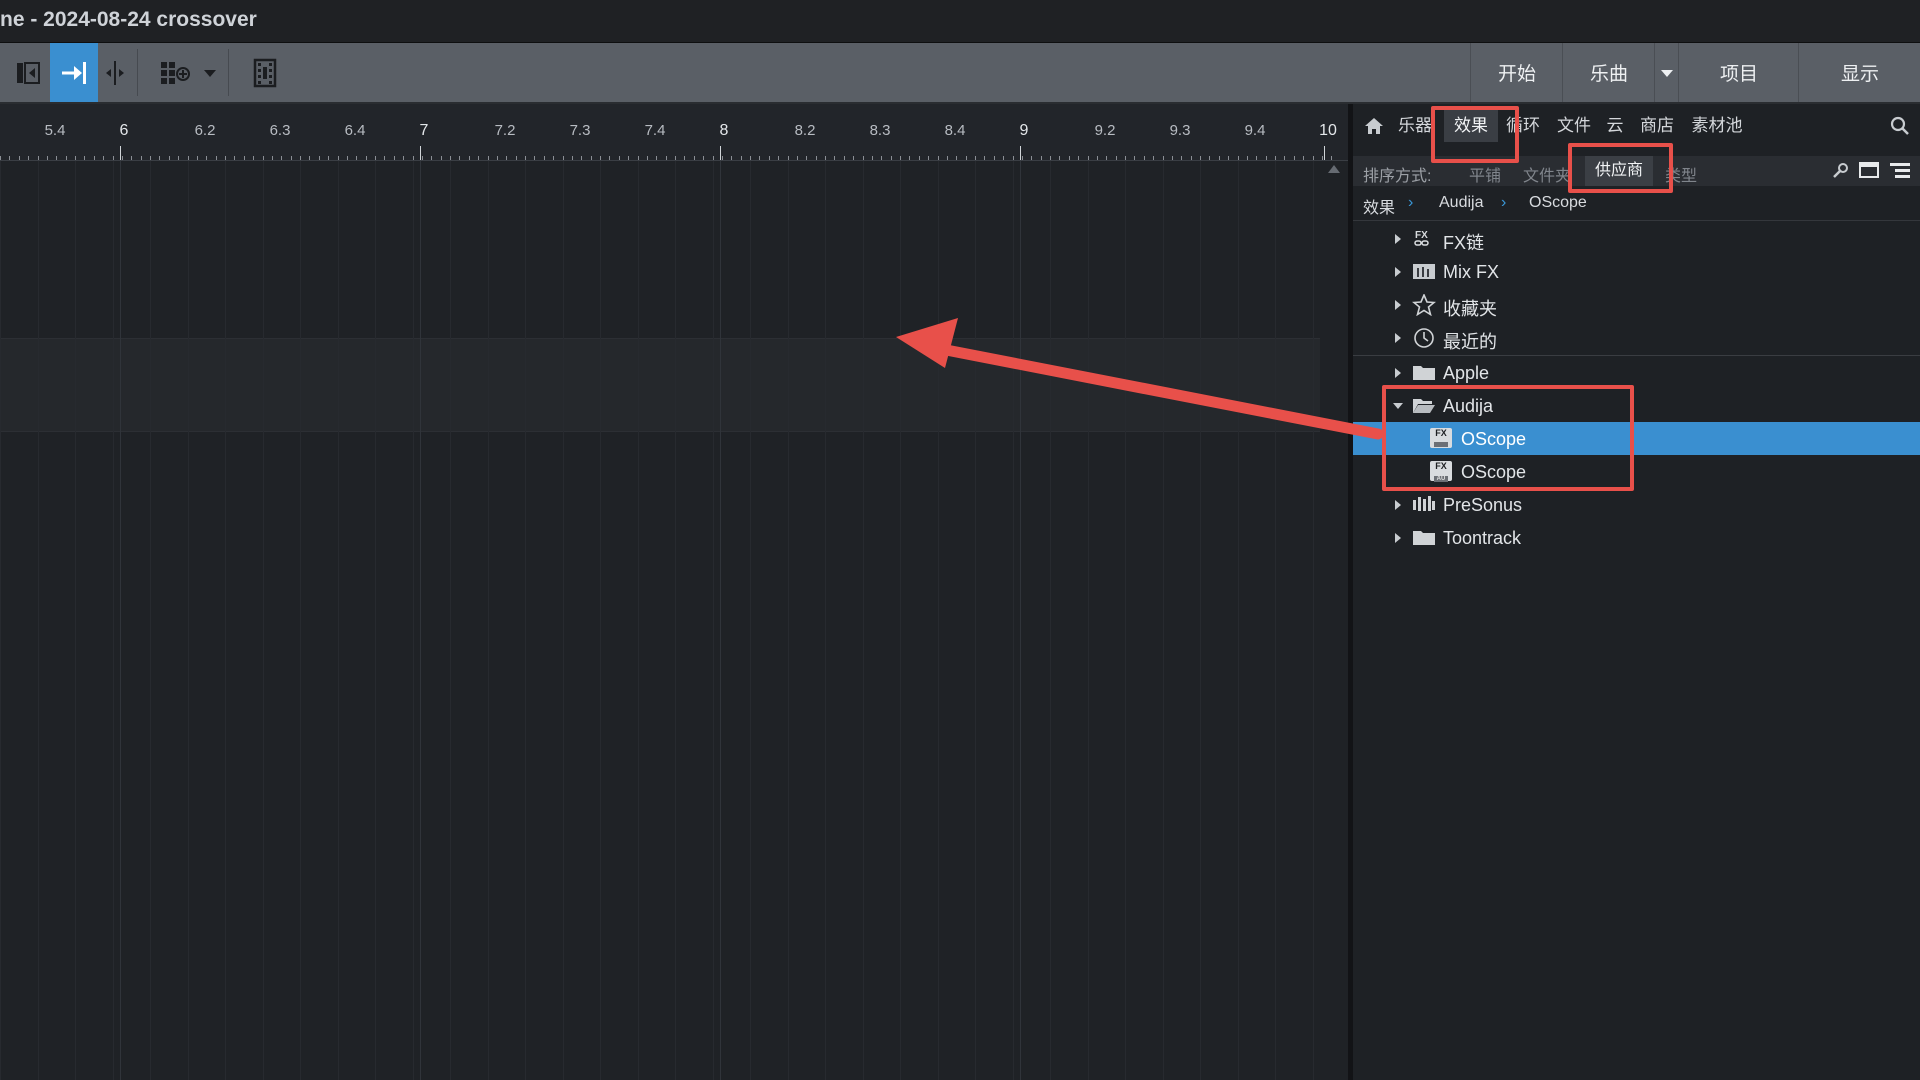 The width and height of the screenshot is (1920, 1080). I want to click on tree-item-favorites: 收藏夹, so click(1636, 304).